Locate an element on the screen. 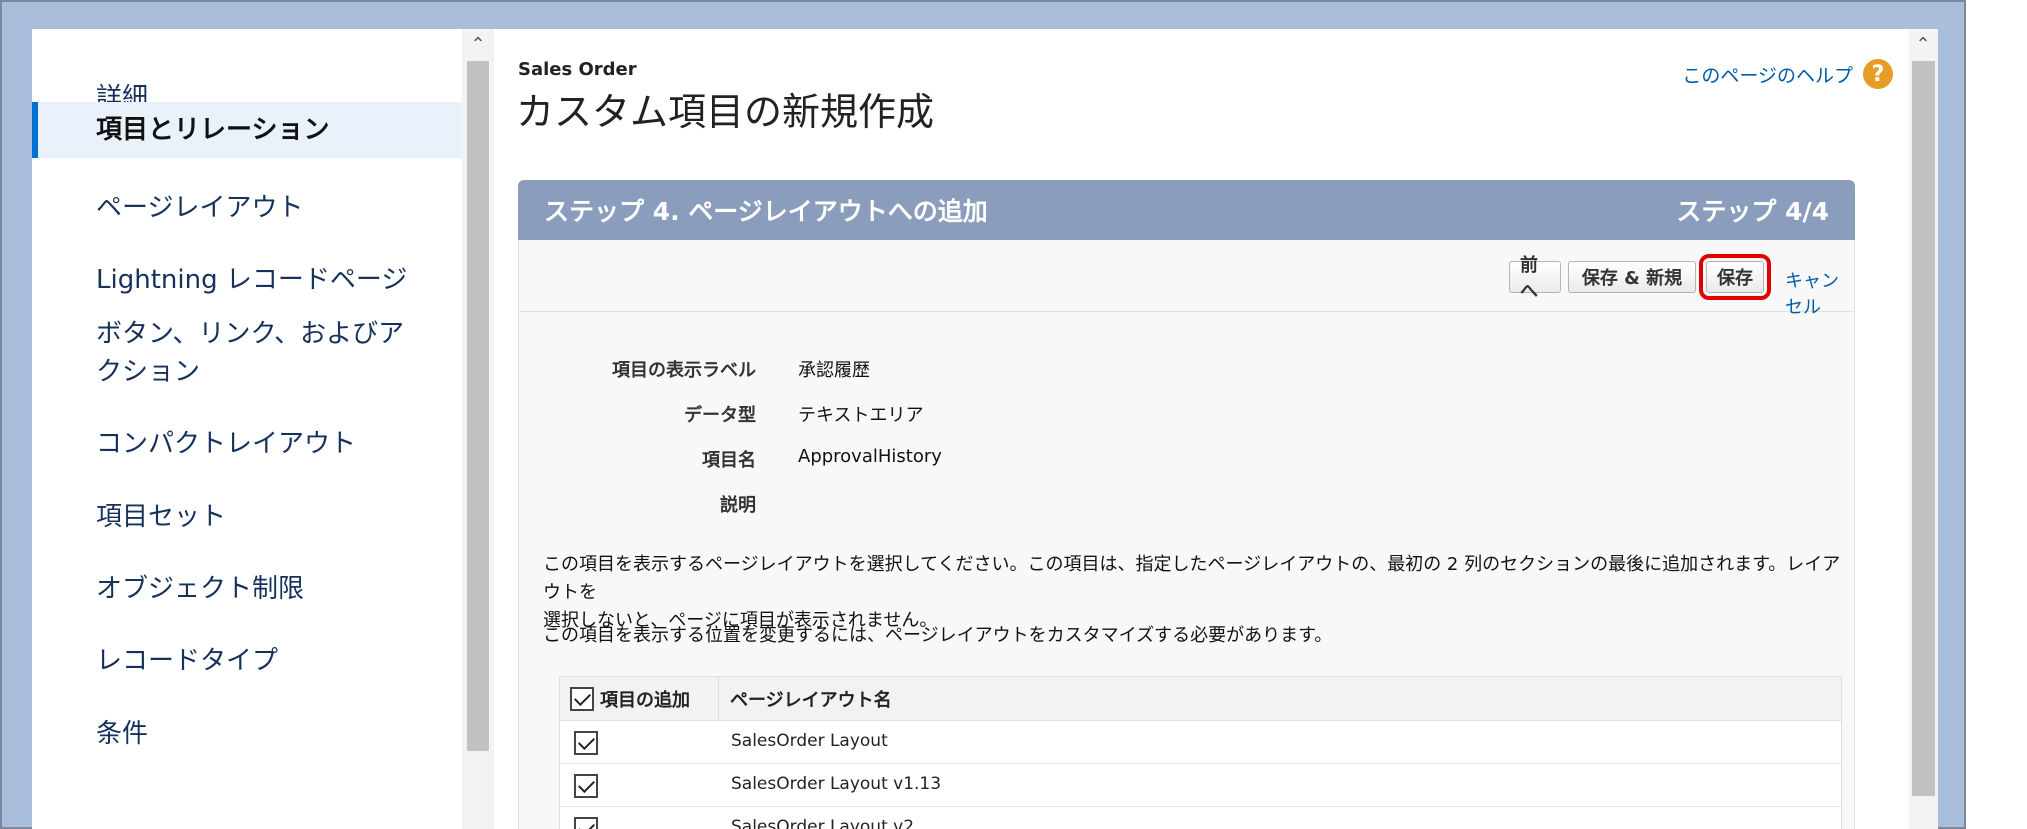  sidebar-item-label: オブジェクト制限 is located at coordinates (200, 589).